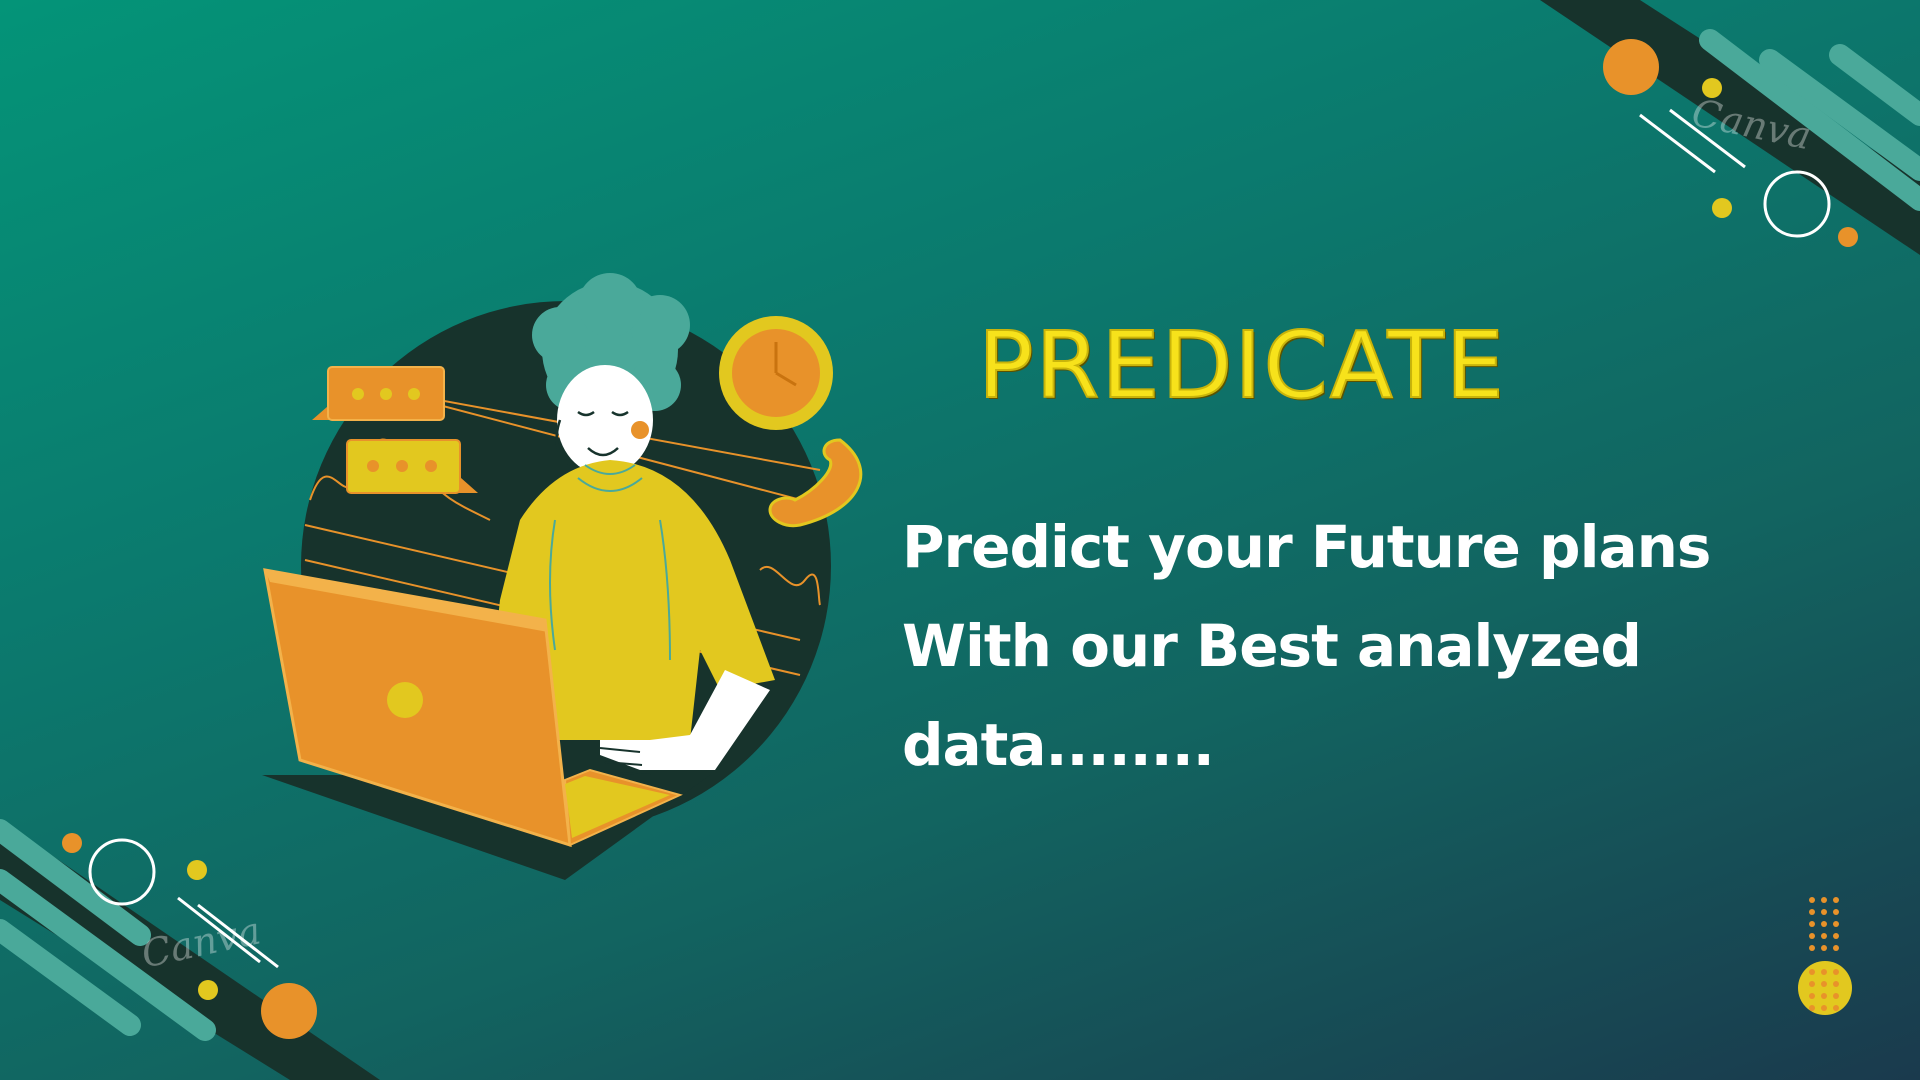 This screenshot has width=1920, height=1080. What do you see at coordinates (1874, 85) in the screenshot?
I see `teal-stripe` at bounding box center [1874, 85].